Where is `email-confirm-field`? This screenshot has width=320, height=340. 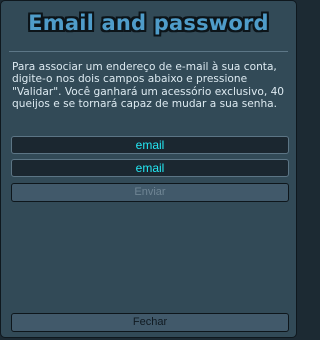
email-confirm-field is located at coordinates (150, 168).